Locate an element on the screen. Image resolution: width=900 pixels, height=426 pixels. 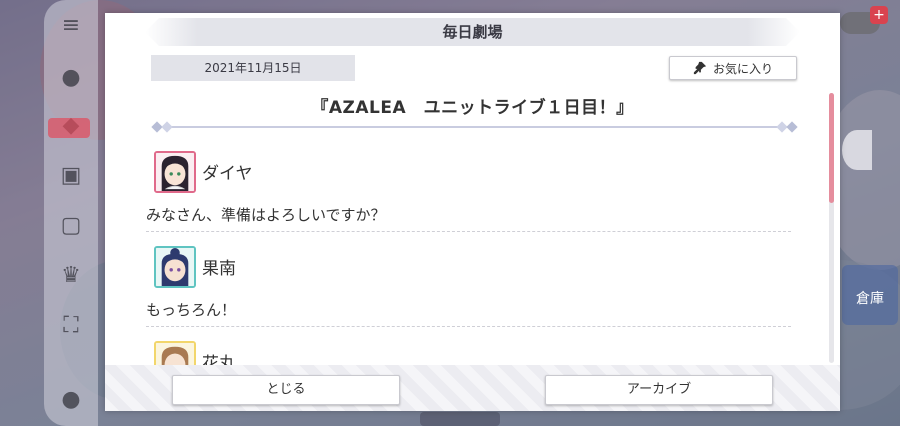
kanan-avatar-icon is located at coordinates (175, 267).